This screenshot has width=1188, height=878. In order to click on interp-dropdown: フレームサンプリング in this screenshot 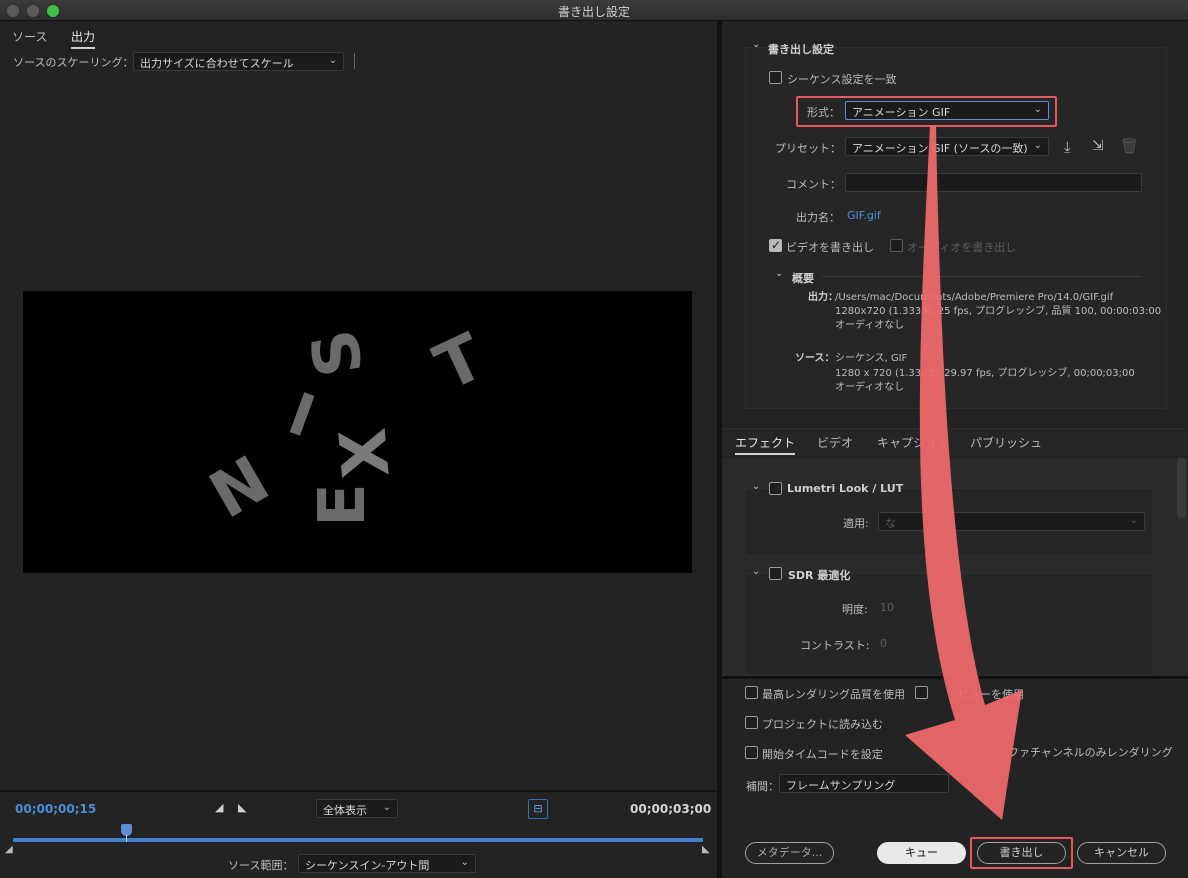, I will do `click(864, 783)`.